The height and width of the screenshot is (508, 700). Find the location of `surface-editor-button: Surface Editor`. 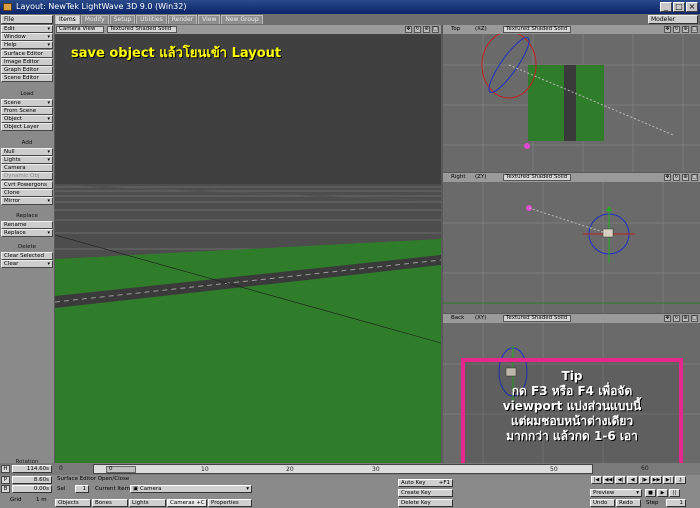

surface-editor-button: Surface Editor is located at coordinates (27, 54).